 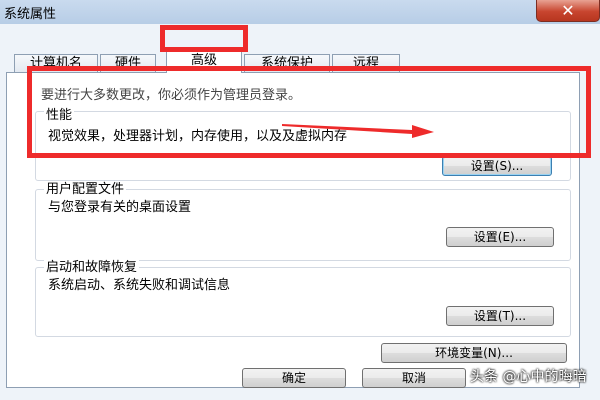 What do you see at coordinates (300, 12) in the screenshot?
I see `title-bar: 系统属性 ✕` at bounding box center [300, 12].